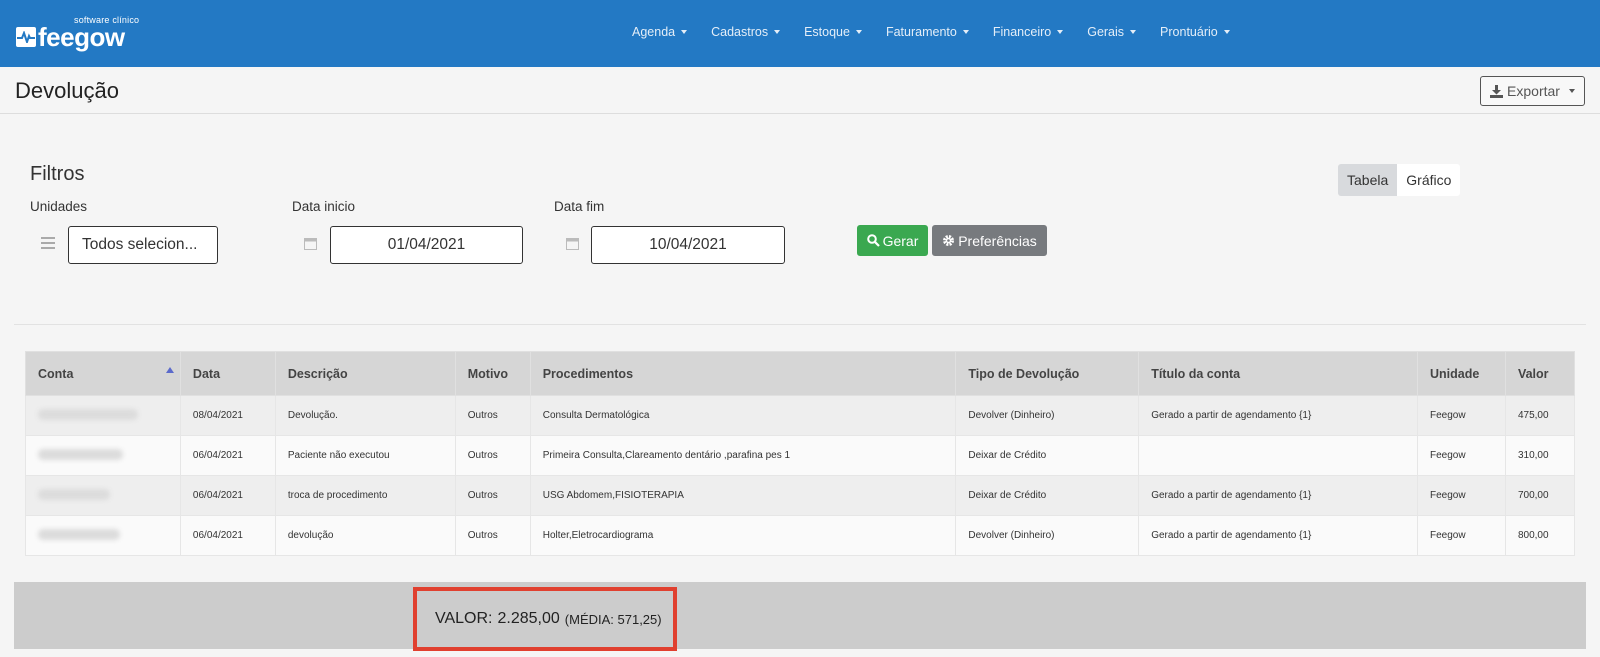 This screenshot has height=657, width=1600. Describe the element at coordinates (365, 373) in the screenshot. I see `column-header-descricao: Descrição` at that location.